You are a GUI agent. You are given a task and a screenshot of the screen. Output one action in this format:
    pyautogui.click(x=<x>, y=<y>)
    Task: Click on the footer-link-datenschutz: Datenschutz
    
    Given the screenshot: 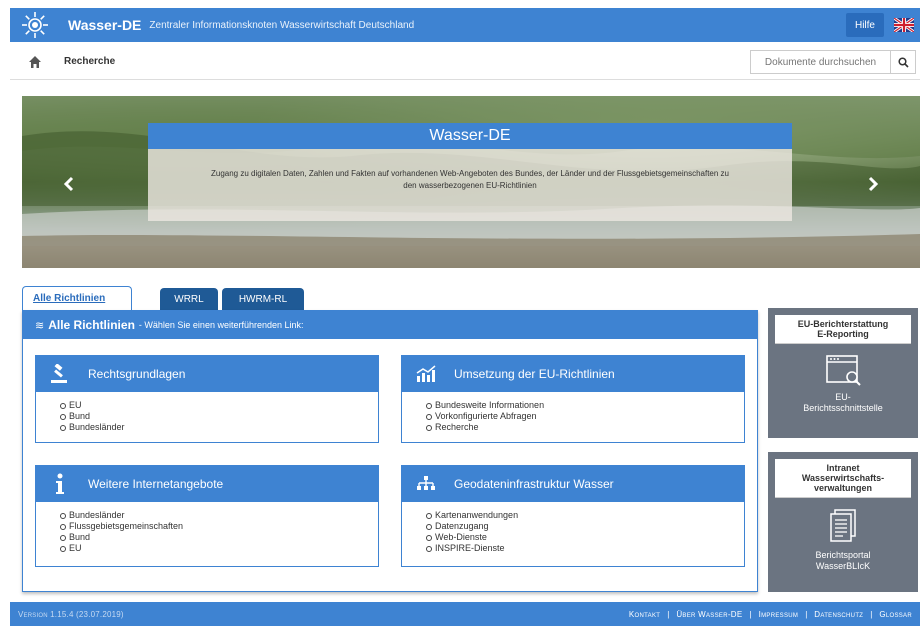 What is the action you would take?
    pyautogui.click(x=838, y=614)
    